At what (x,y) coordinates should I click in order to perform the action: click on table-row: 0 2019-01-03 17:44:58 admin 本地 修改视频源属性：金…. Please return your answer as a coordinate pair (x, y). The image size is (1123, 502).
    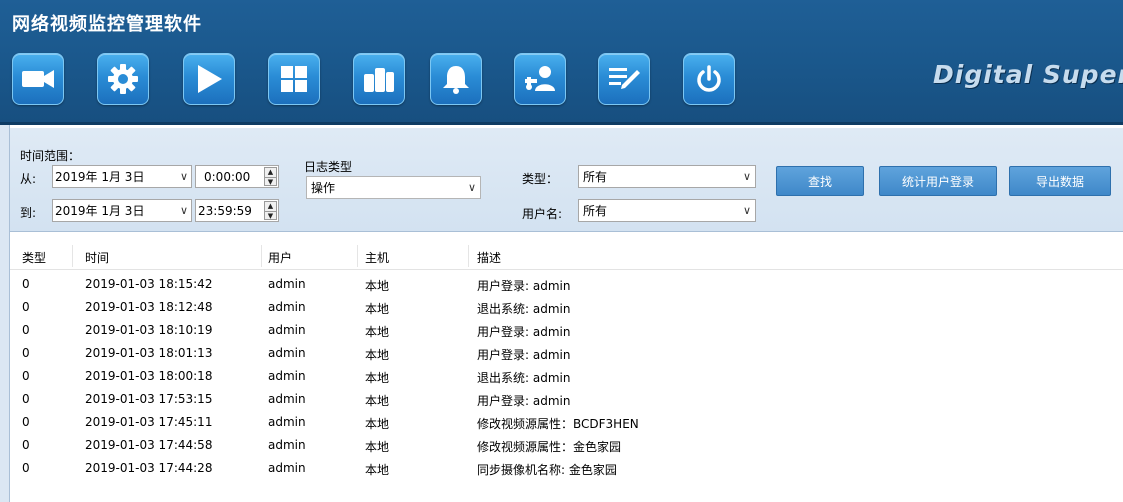
    Looking at the image, I should click on (566, 445).